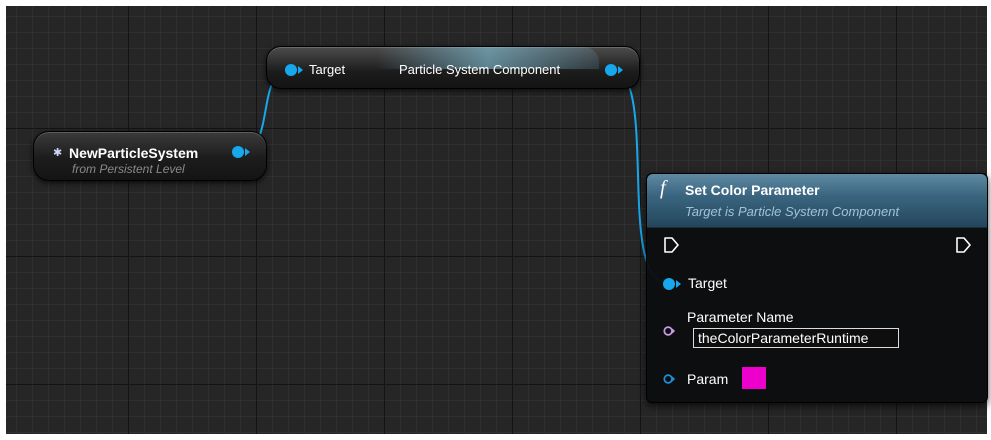 The height and width of the screenshot is (440, 991). What do you see at coordinates (672, 284) in the screenshot?
I see `function-target-pin` at bounding box center [672, 284].